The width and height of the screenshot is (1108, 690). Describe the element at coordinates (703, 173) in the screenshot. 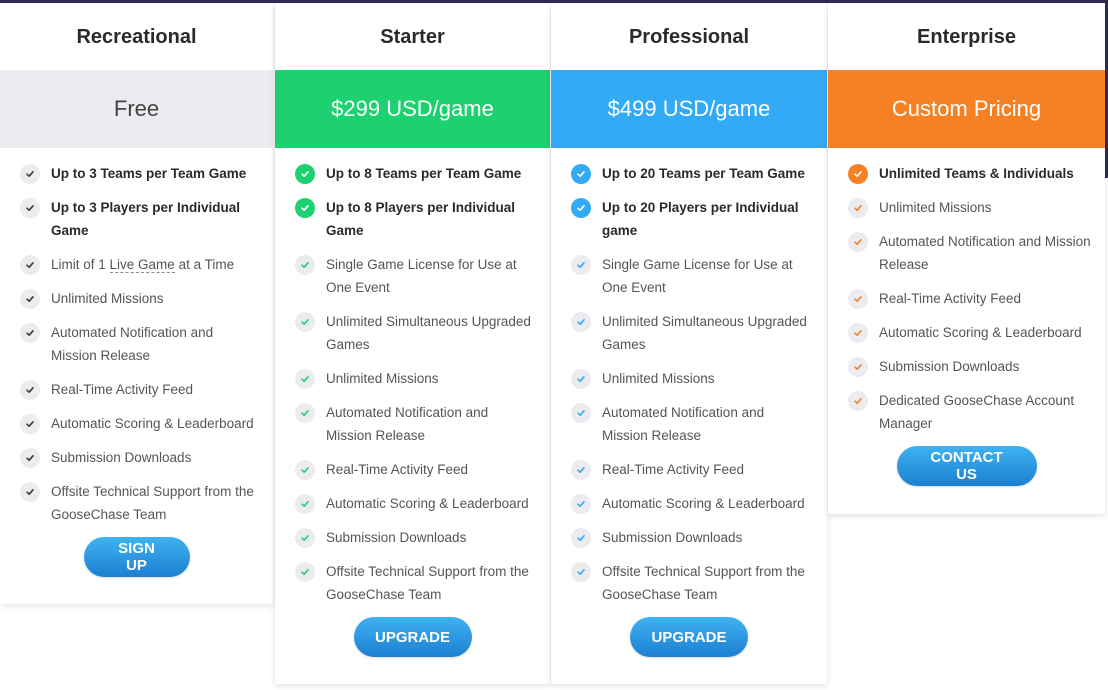

I see `feature-text: Up to 20 Teams per Team Game` at that location.